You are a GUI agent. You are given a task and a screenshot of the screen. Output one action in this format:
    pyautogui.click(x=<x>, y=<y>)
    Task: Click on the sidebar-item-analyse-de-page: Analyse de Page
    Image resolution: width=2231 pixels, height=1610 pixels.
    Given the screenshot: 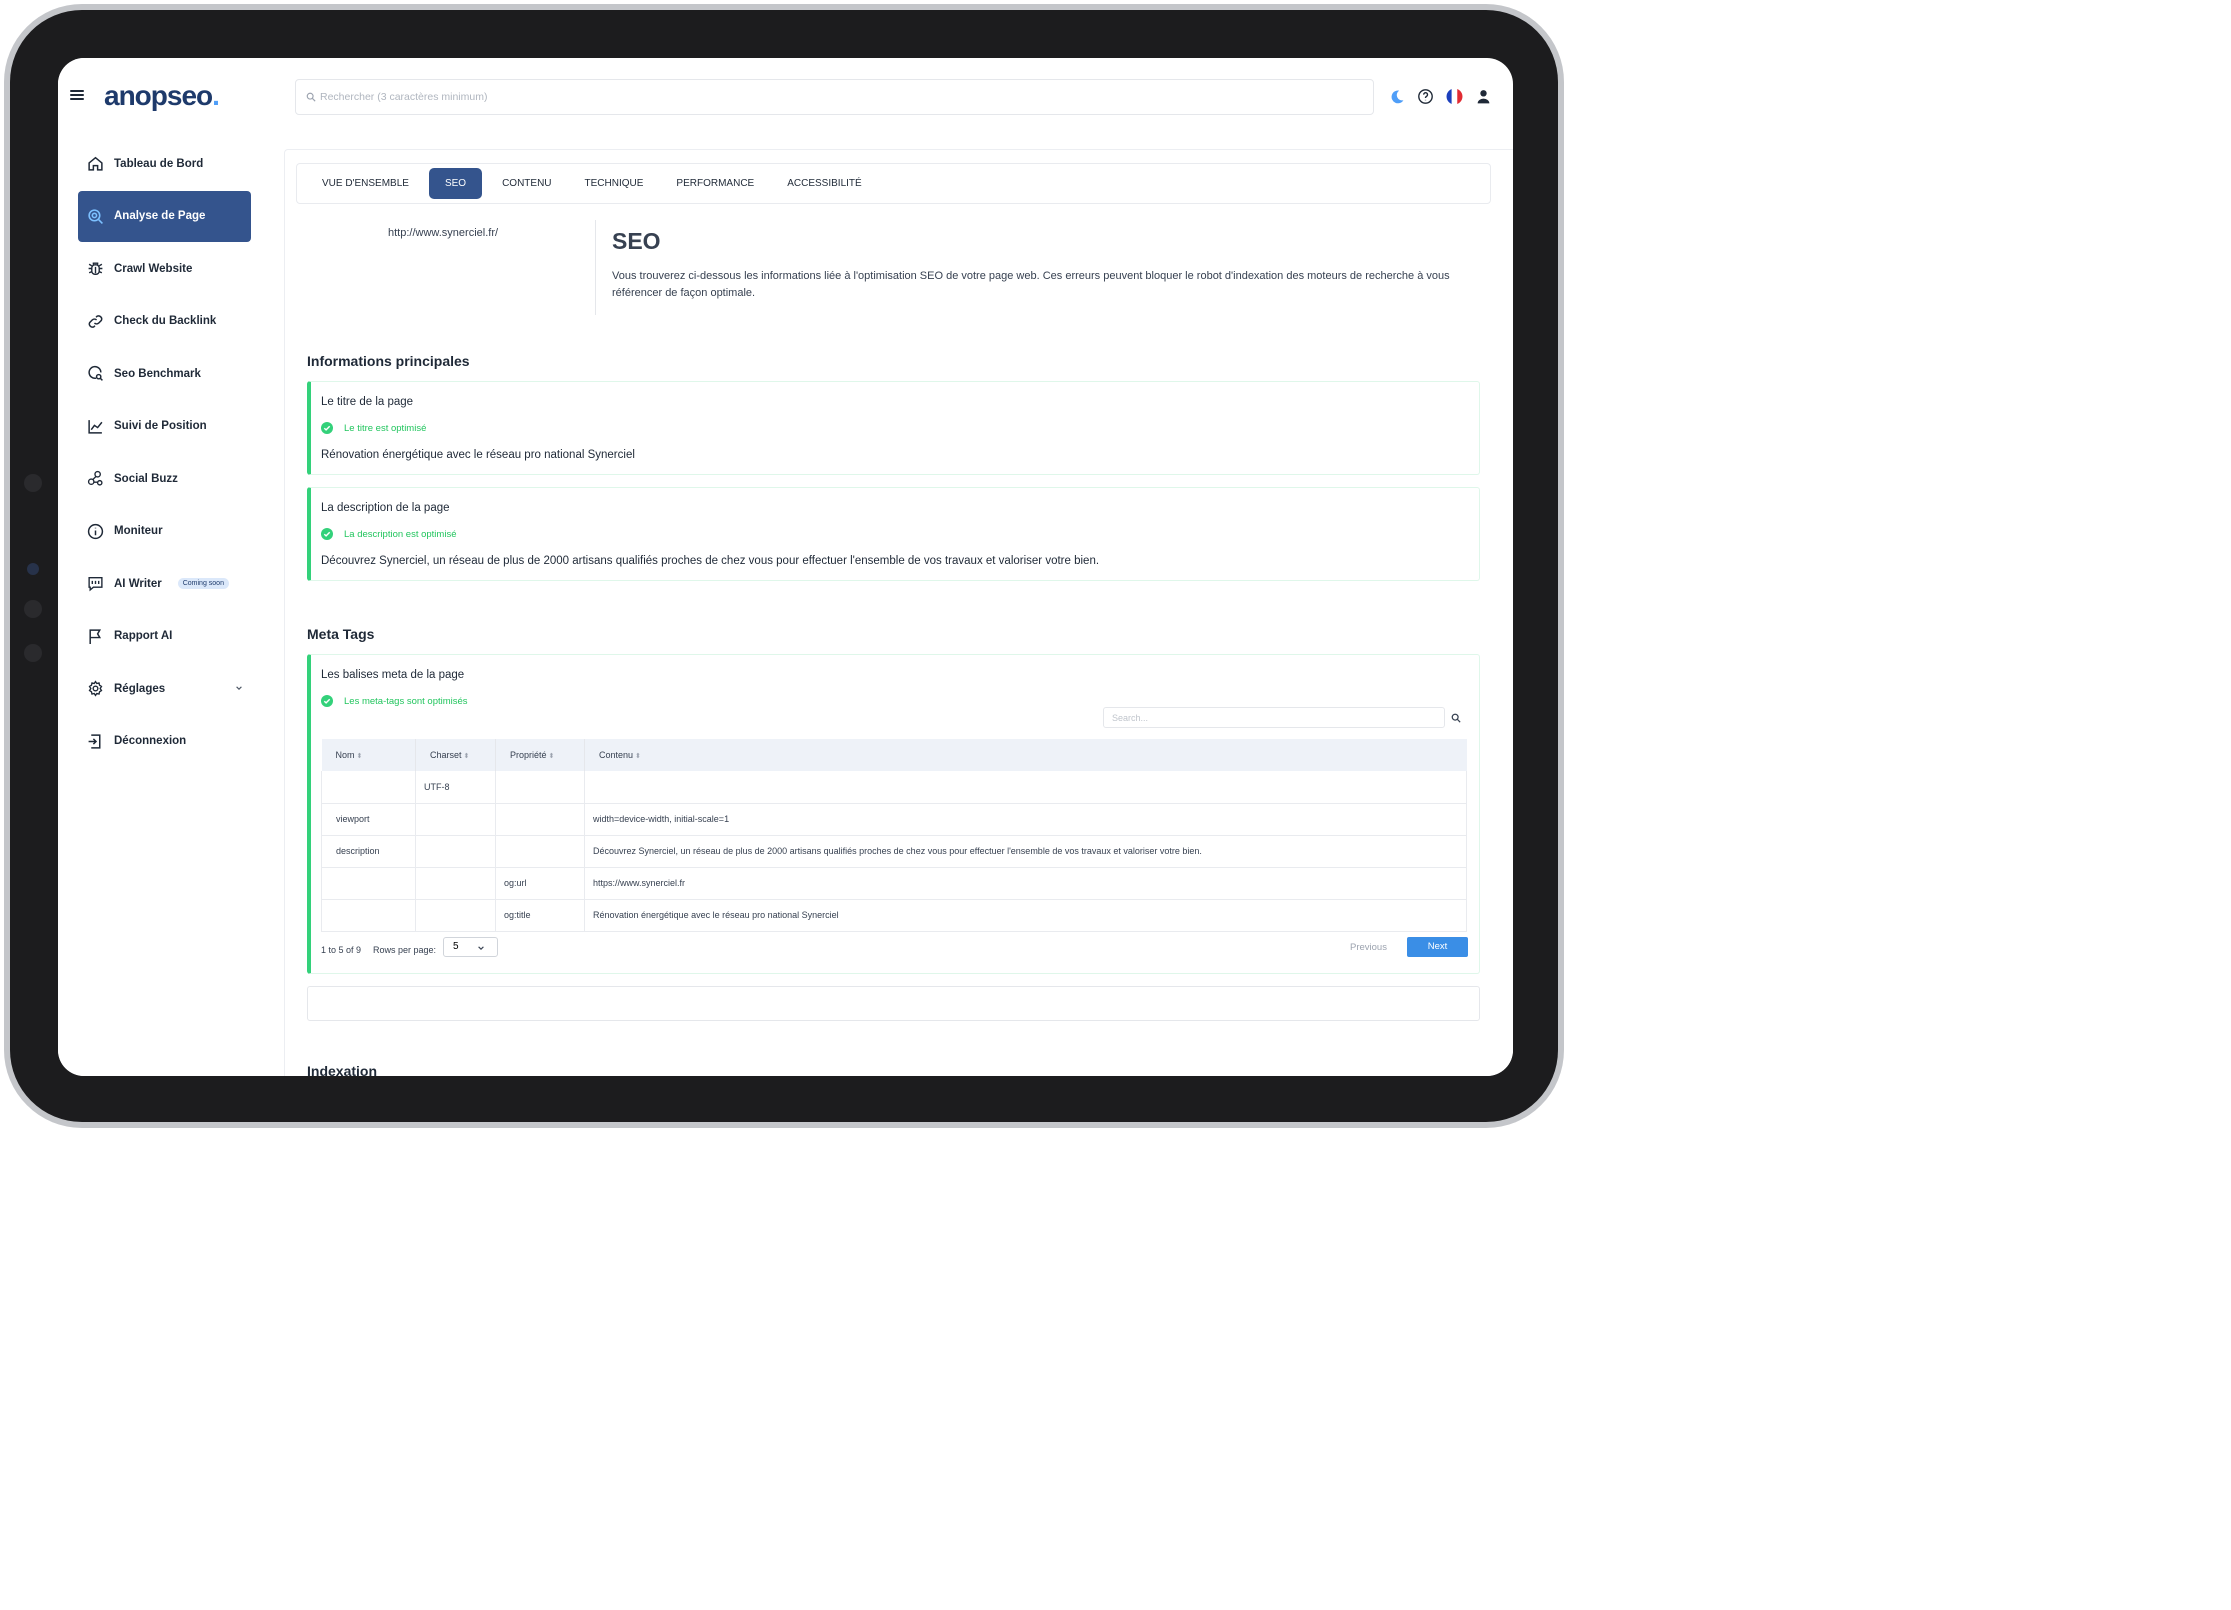 What is the action you would take?
    pyautogui.click(x=164, y=216)
    